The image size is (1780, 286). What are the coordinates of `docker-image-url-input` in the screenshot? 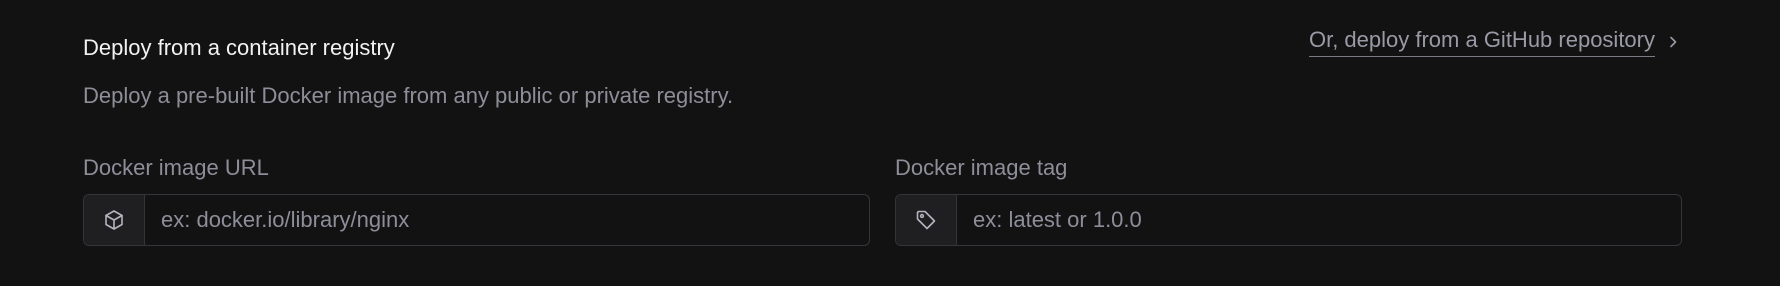 It's located at (507, 220).